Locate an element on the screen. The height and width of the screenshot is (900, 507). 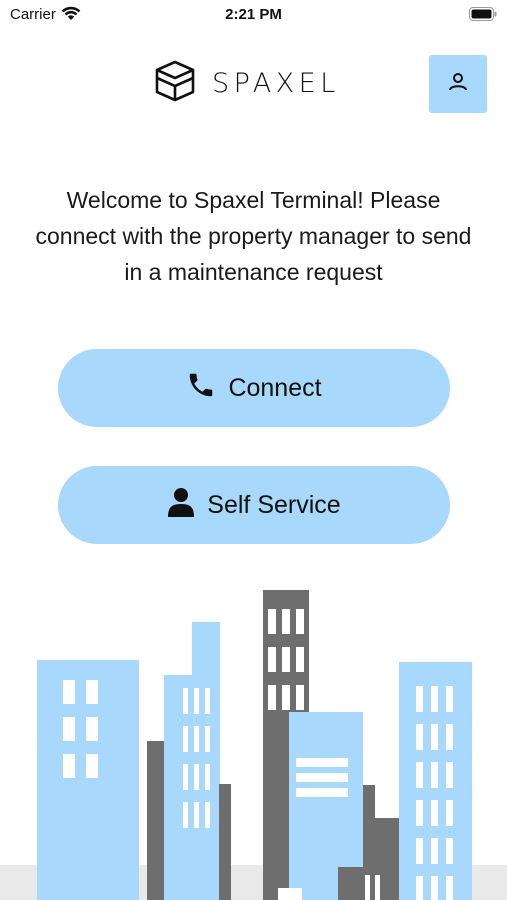
profile-button is located at coordinates (458, 84).